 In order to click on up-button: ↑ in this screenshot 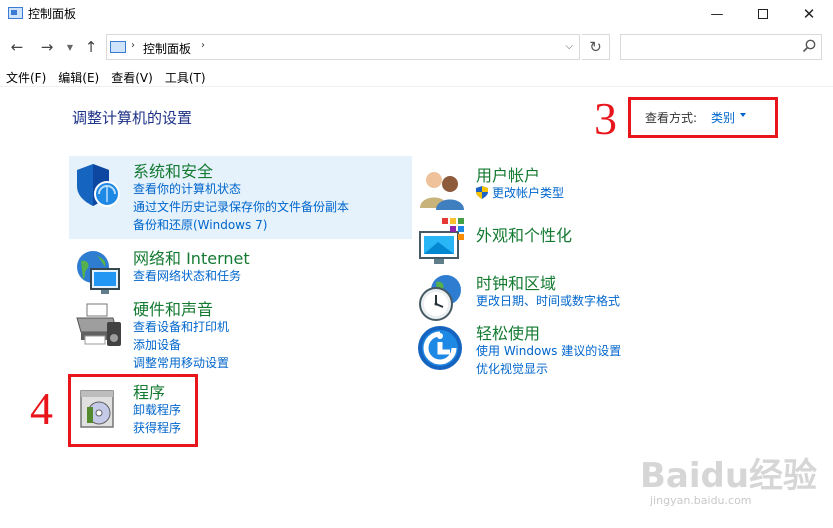, I will do `click(91, 47)`.